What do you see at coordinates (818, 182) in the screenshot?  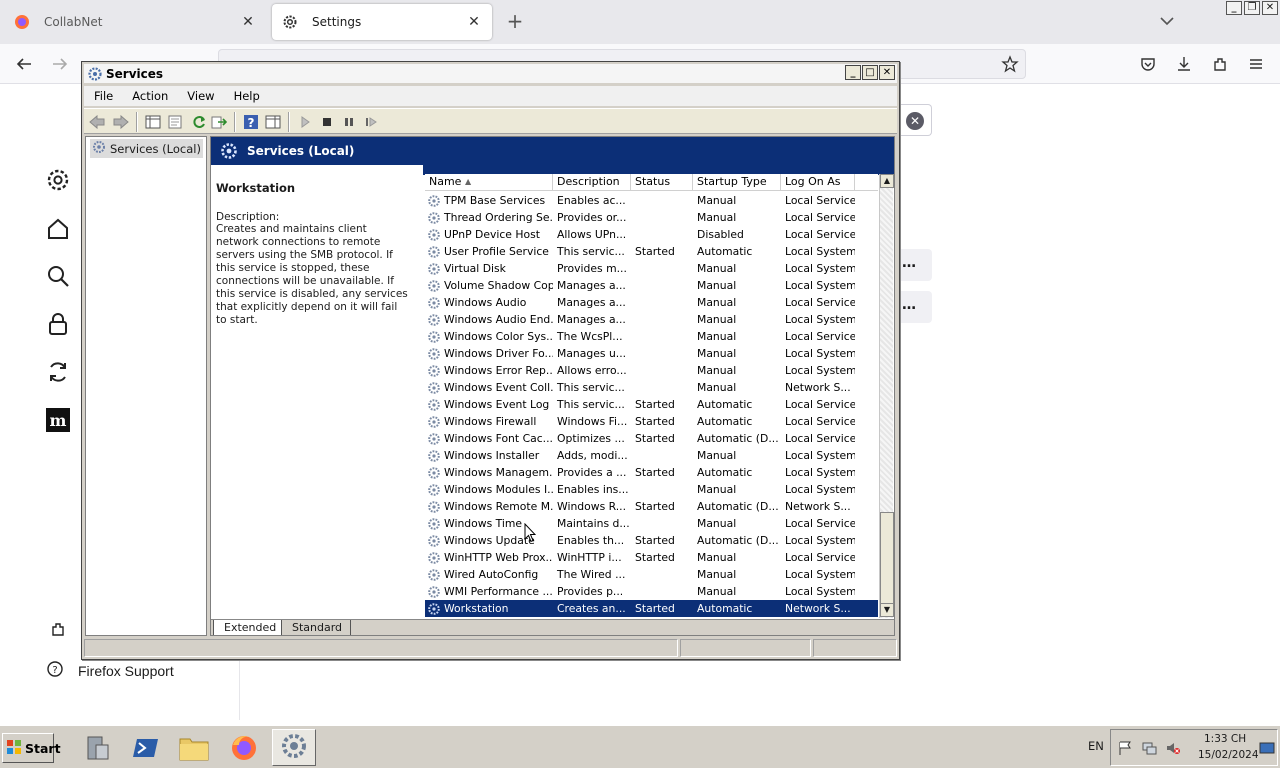 I see `column-header-logon-as: Log On As` at bounding box center [818, 182].